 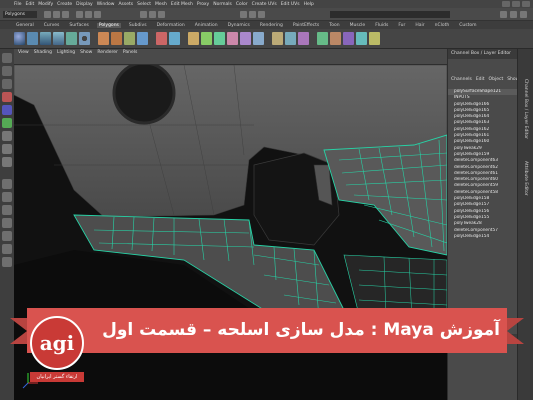 What do you see at coordinates (232, 38) in the screenshot?
I see `split-polygon-icon` at bounding box center [232, 38].